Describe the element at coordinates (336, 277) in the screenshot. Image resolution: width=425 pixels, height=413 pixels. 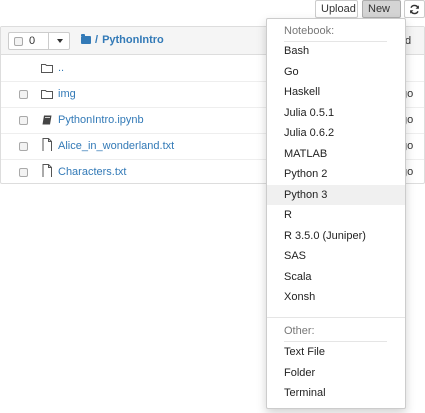
I see `menu-item-scala: Scala` at that location.